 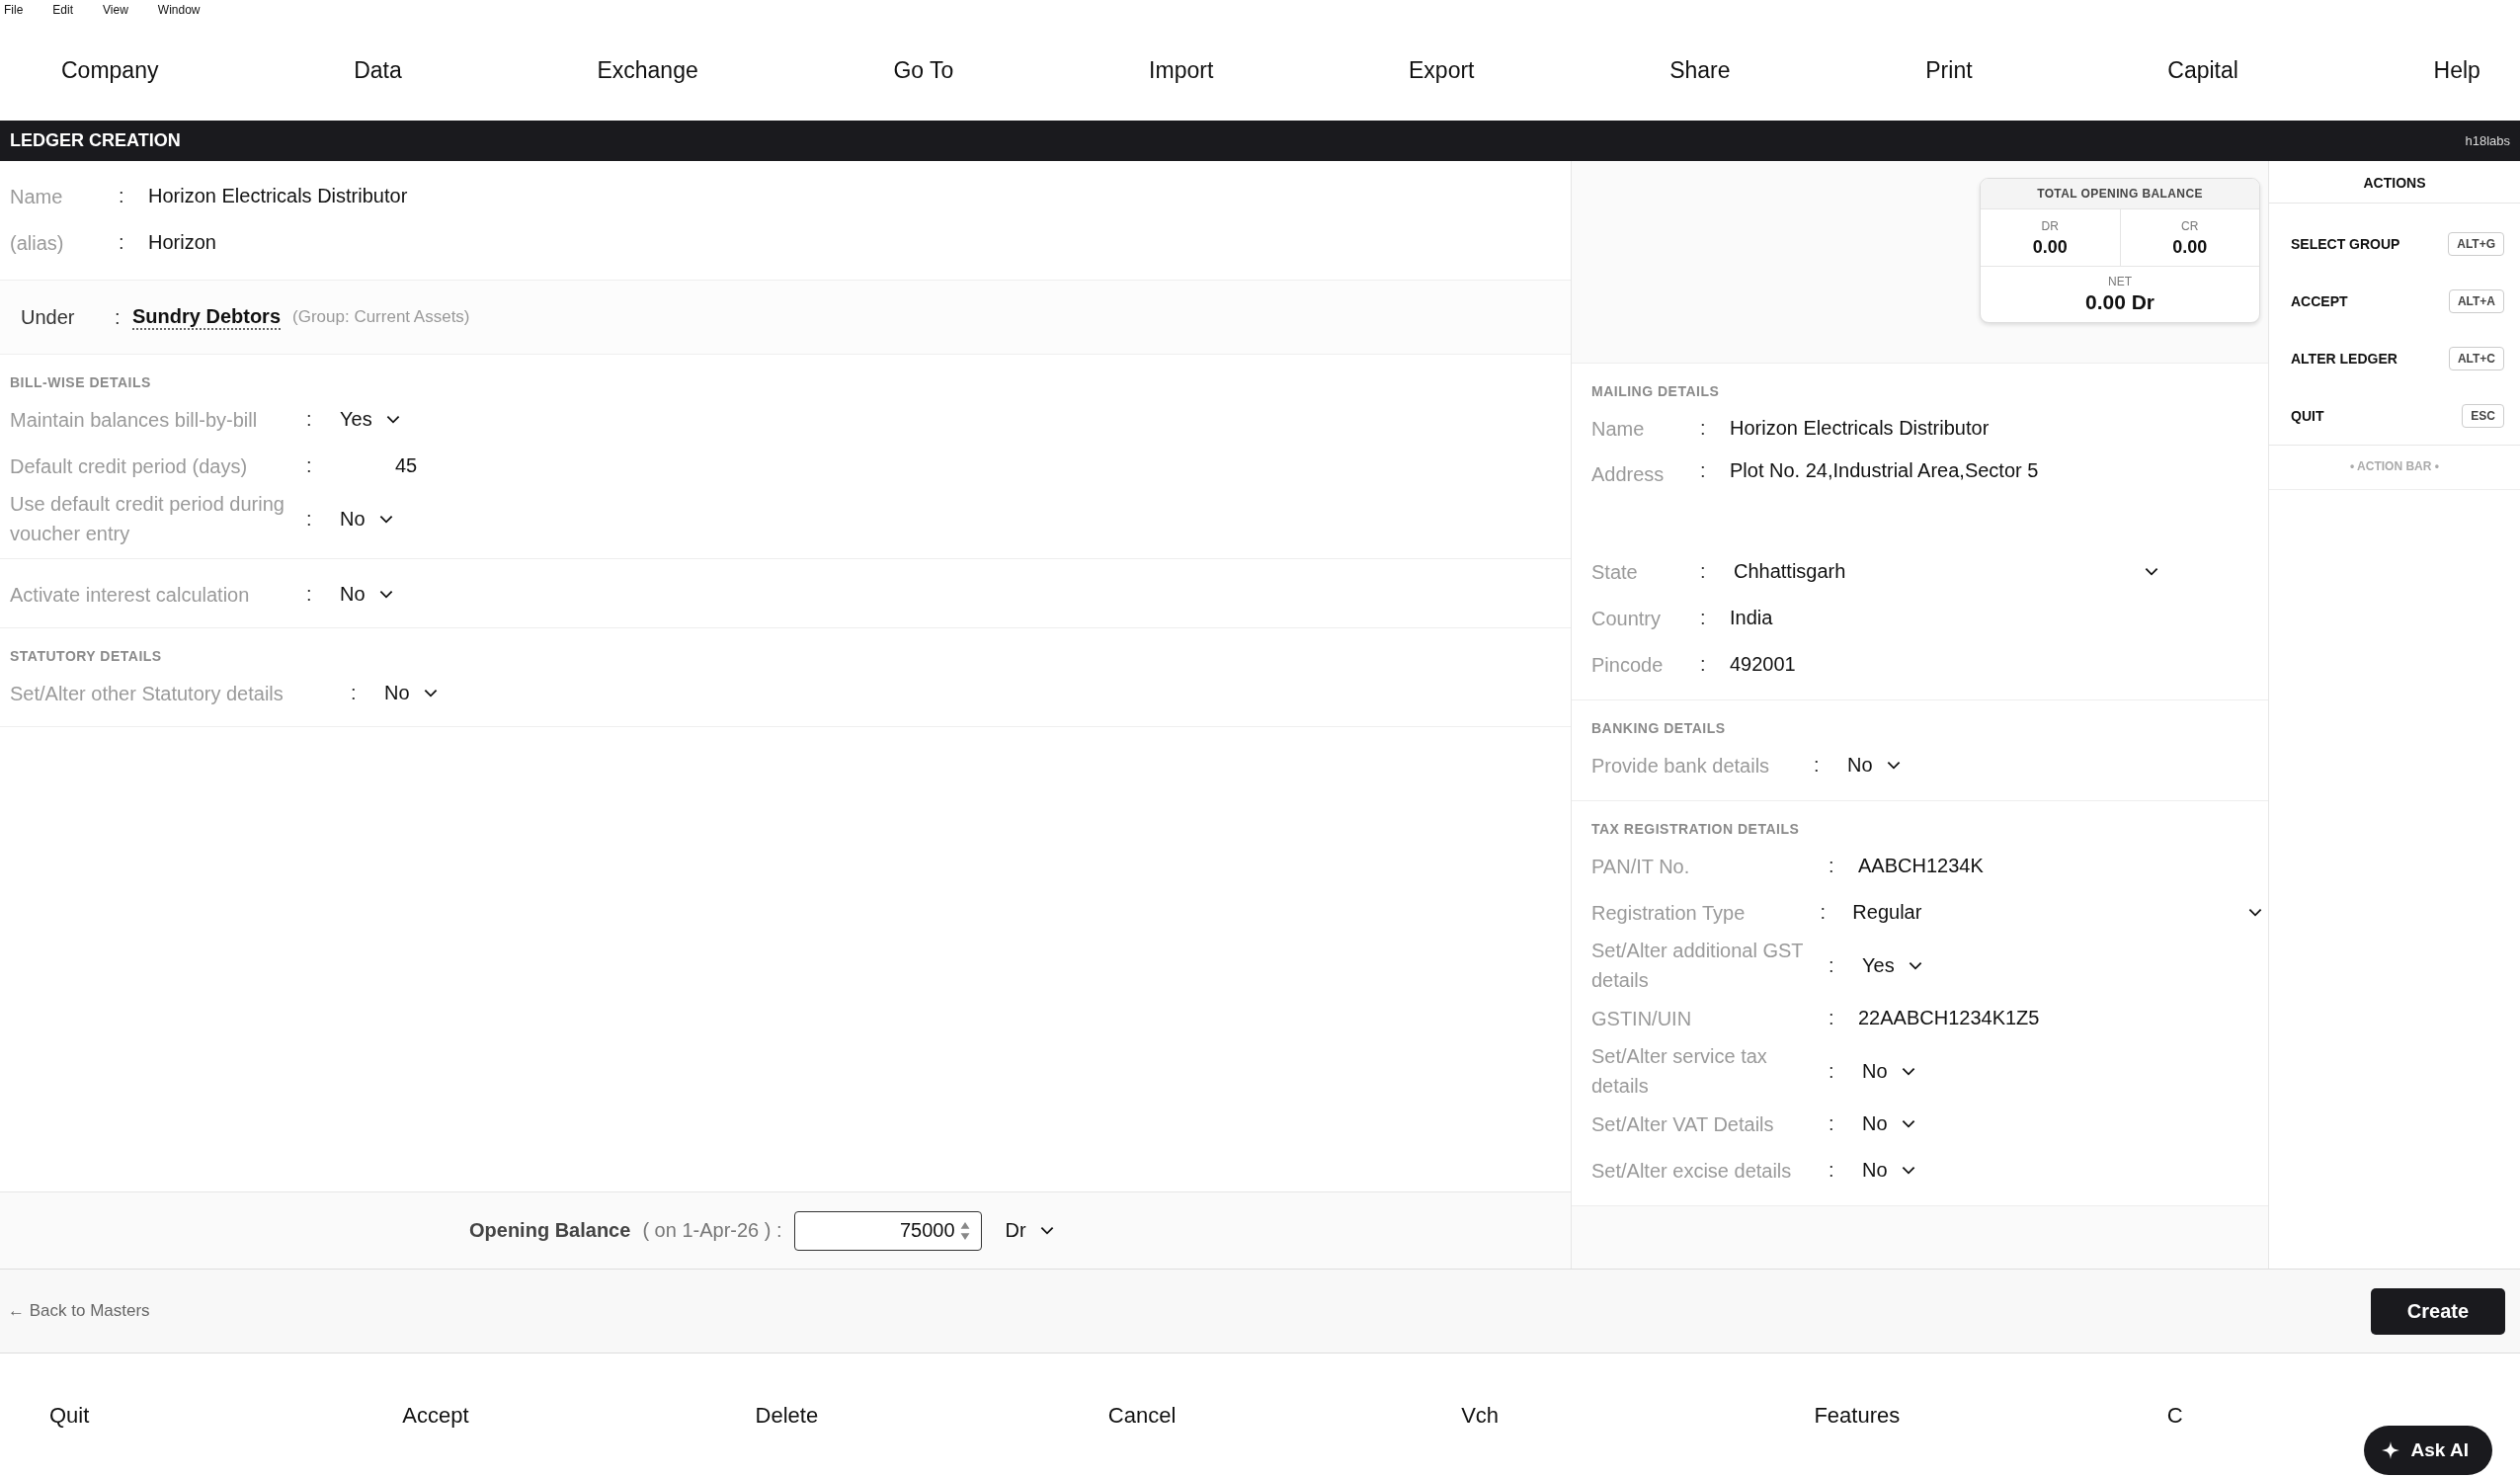 What do you see at coordinates (1884, 470) in the screenshot?
I see `field-value: Plot No. 24,Industrial Area,Sector 5` at bounding box center [1884, 470].